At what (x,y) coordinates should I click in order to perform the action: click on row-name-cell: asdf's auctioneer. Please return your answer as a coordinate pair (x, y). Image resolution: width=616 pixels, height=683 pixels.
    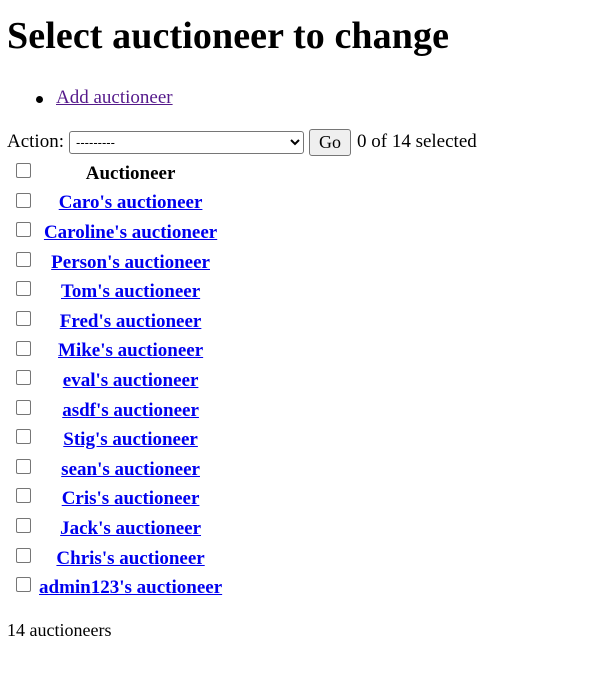
    Looking at the image, I should click on (130, 411).